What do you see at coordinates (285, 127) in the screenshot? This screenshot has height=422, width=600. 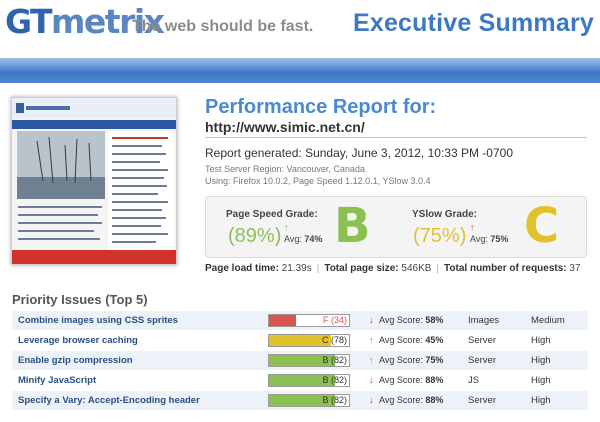 I see `report-url: http://www.simic.net.cn/` at bounding box center [285, 127].